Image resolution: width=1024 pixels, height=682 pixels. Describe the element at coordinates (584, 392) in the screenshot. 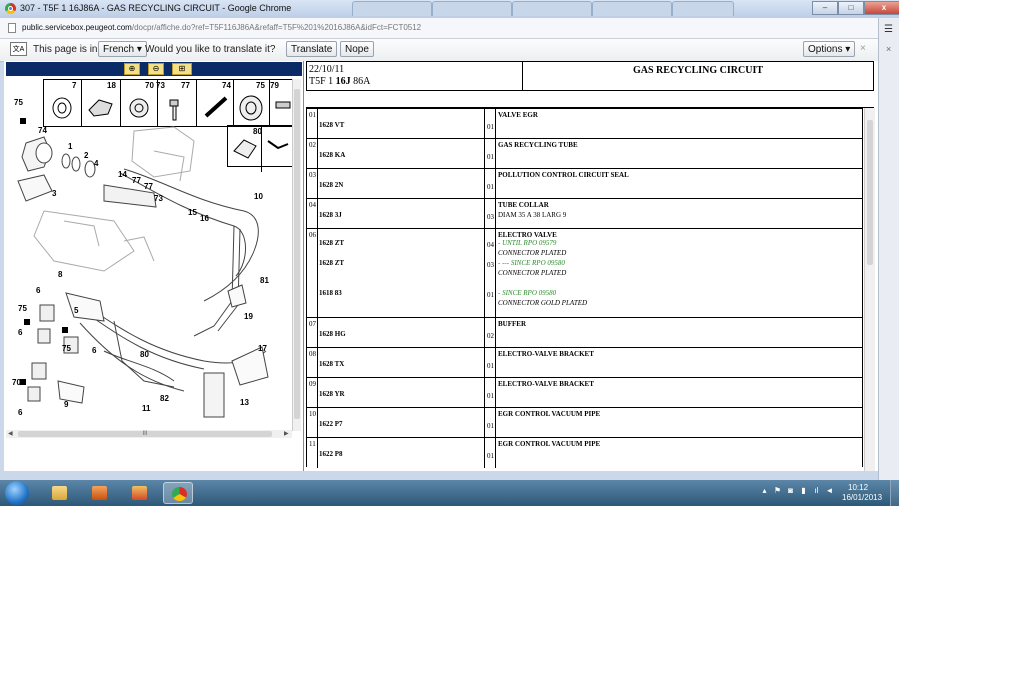

I see `parts-row: 09 1628 YR 01 ELECTRO-VALVE BRACKET` at that location.